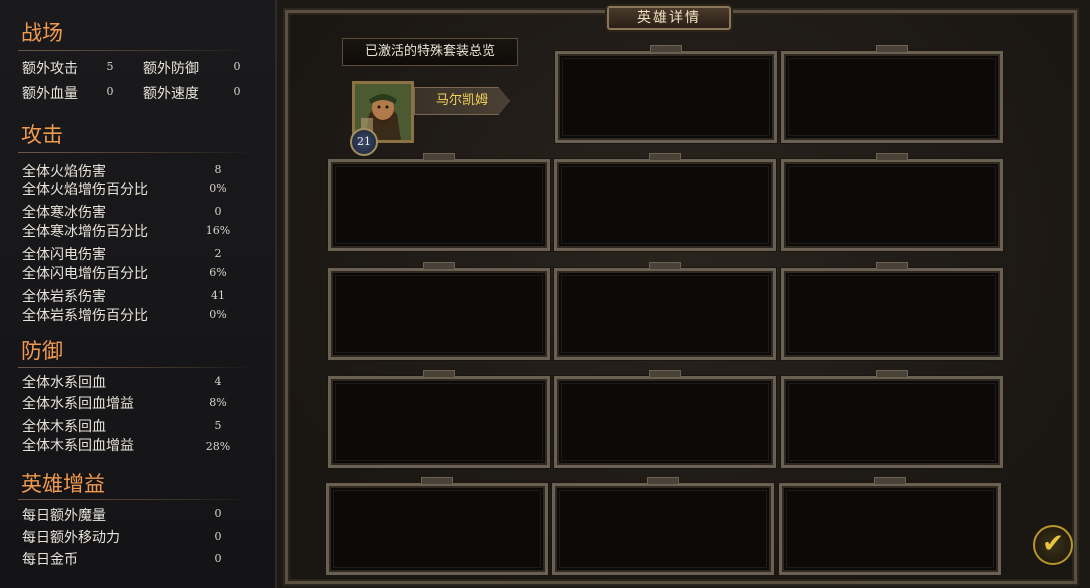 Image resolution: width=1090 pixels, height=588 pixels. I want to click on stat-label: 全体木系回血增益, so click(78, 446).